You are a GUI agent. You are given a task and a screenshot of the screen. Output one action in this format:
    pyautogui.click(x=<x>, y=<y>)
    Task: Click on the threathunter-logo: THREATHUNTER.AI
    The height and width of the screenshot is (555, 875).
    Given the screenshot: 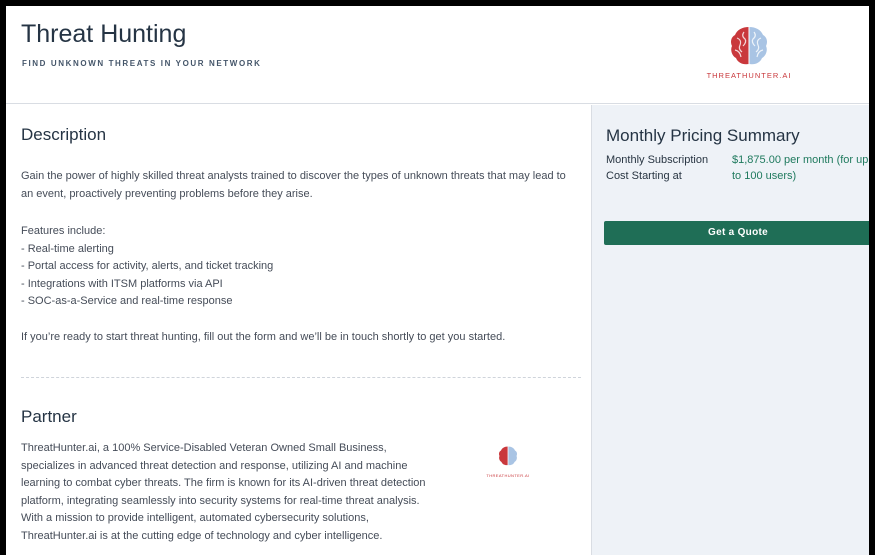 What is the action you would take?
    pyautogui.click(x=749, y=59)
    